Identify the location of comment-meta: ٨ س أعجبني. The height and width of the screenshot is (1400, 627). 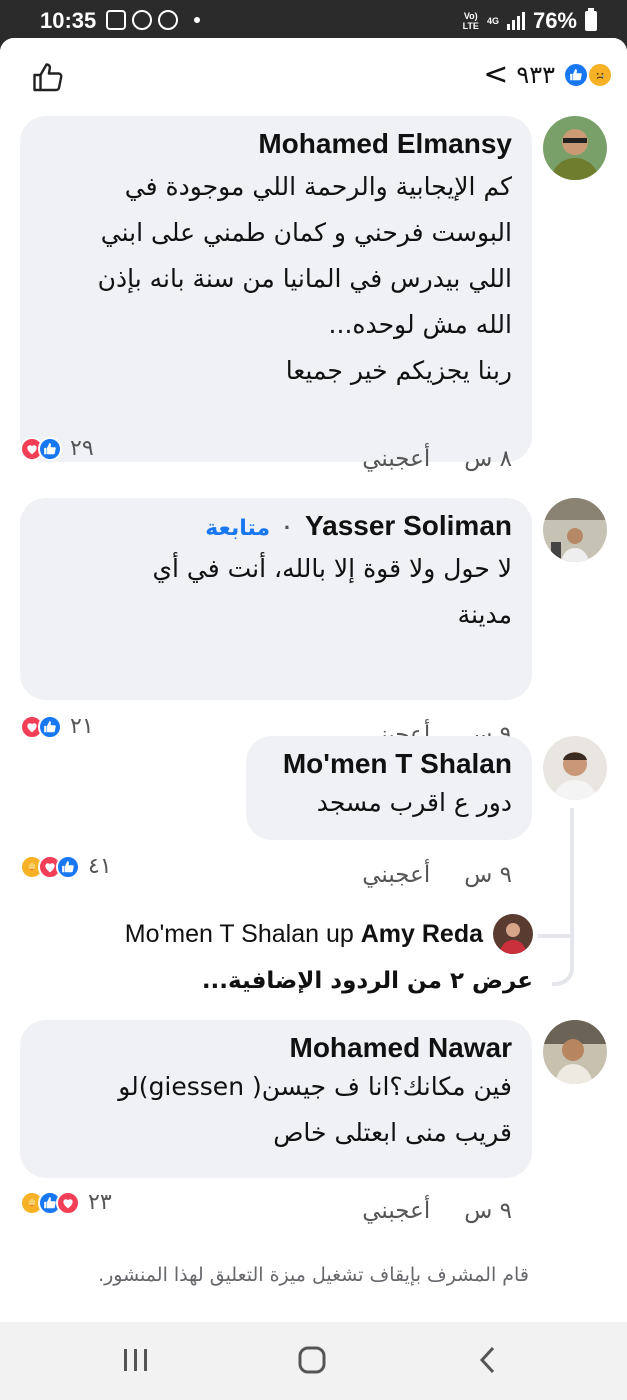
(437, 459).